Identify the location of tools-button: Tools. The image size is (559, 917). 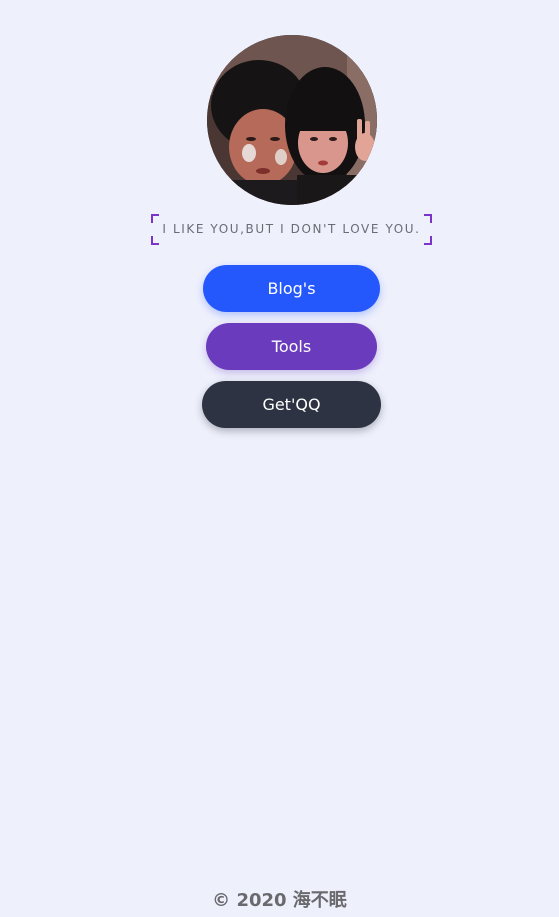
(291, 346).